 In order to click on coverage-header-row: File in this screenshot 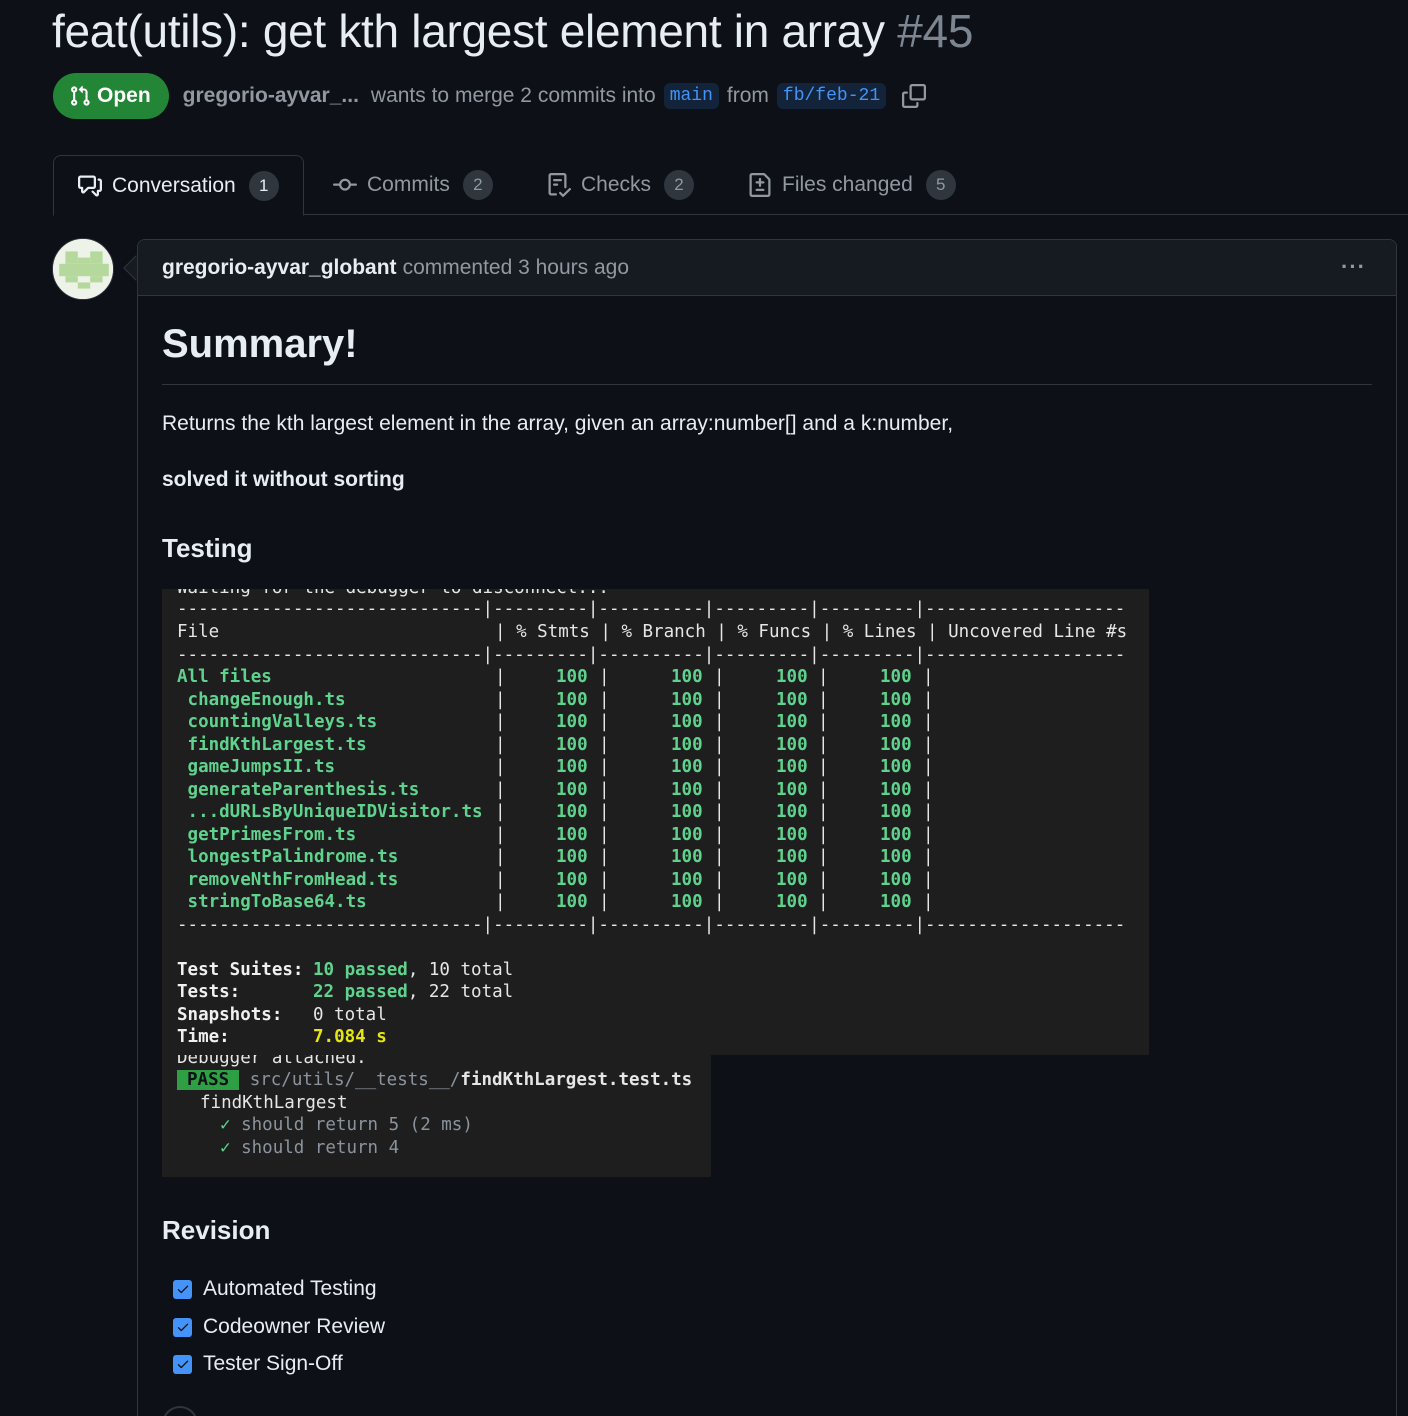, I will do `click(198, 632)`.